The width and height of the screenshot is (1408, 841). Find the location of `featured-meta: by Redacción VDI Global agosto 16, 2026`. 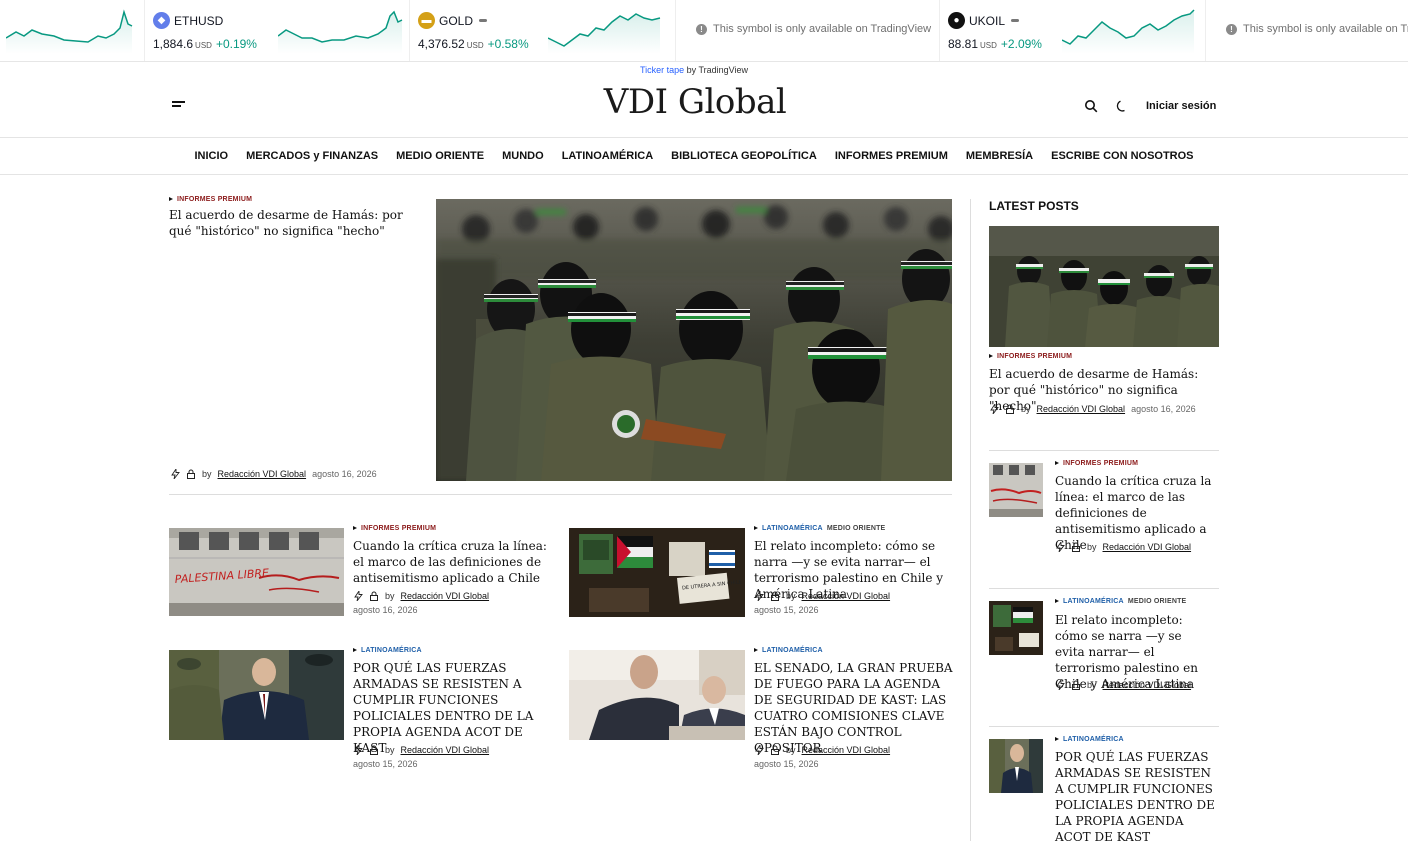

featured-meta: by Redacción VDI Global agosto 16, 2026 is located at coordinates (274, 474).